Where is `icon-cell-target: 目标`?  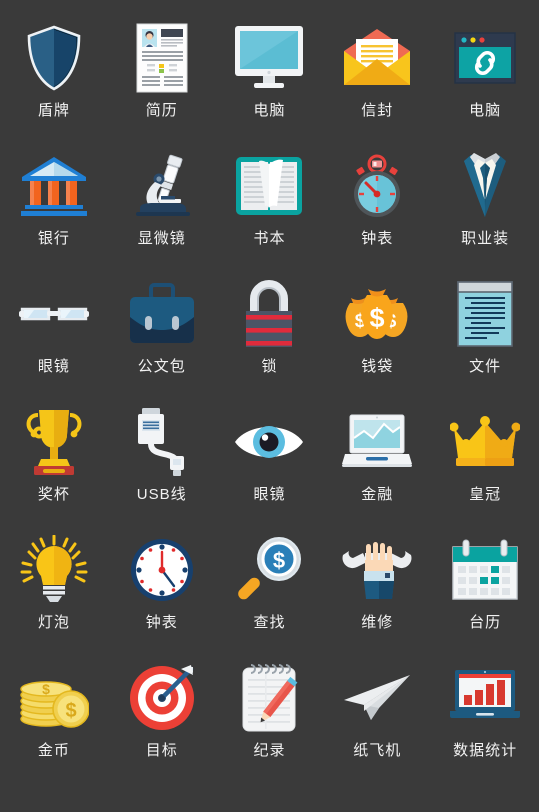
icon-cell-target: 目标 is located at coordinates (162, 724).